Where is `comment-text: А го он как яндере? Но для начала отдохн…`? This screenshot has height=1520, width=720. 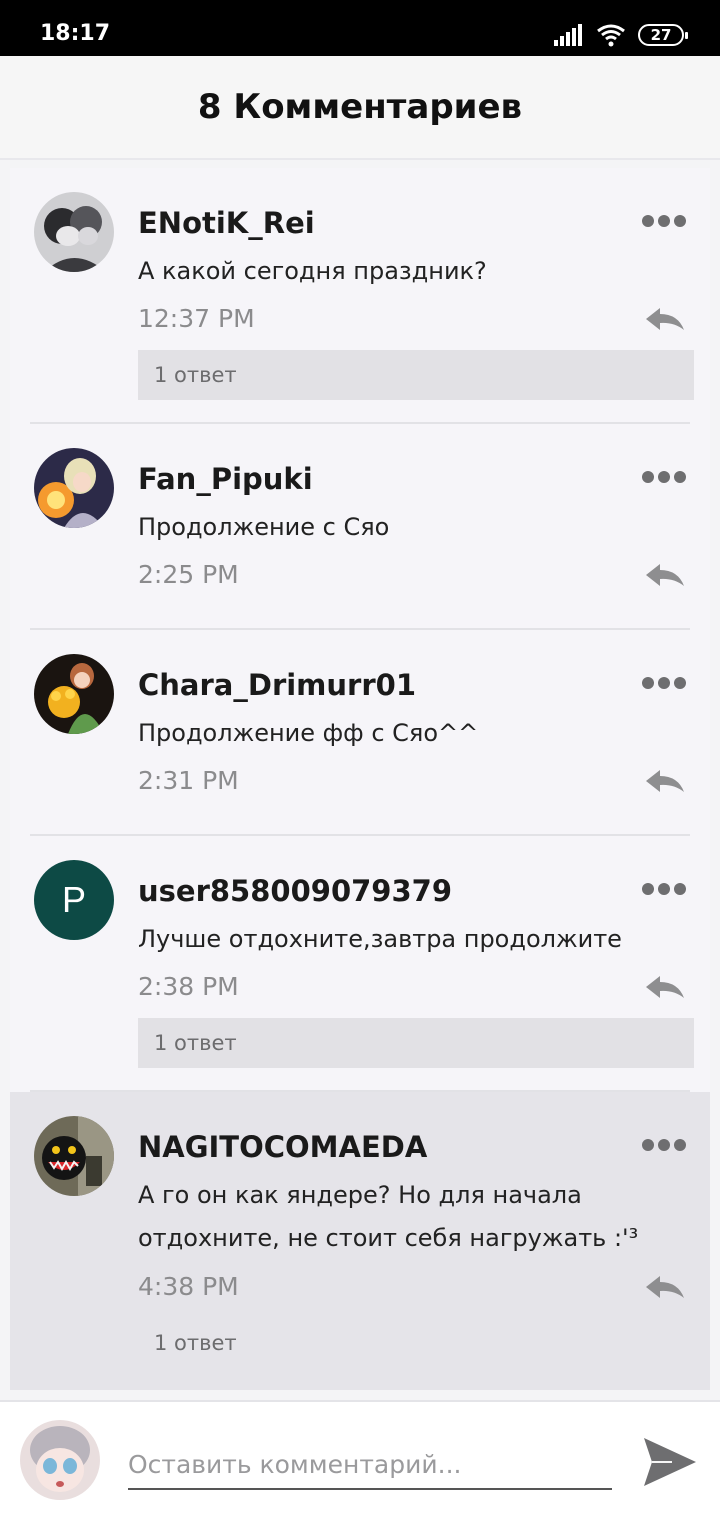 comment-text: А го он как яндере? Но для начала отдохн… is located at coordinates (388, 1216).